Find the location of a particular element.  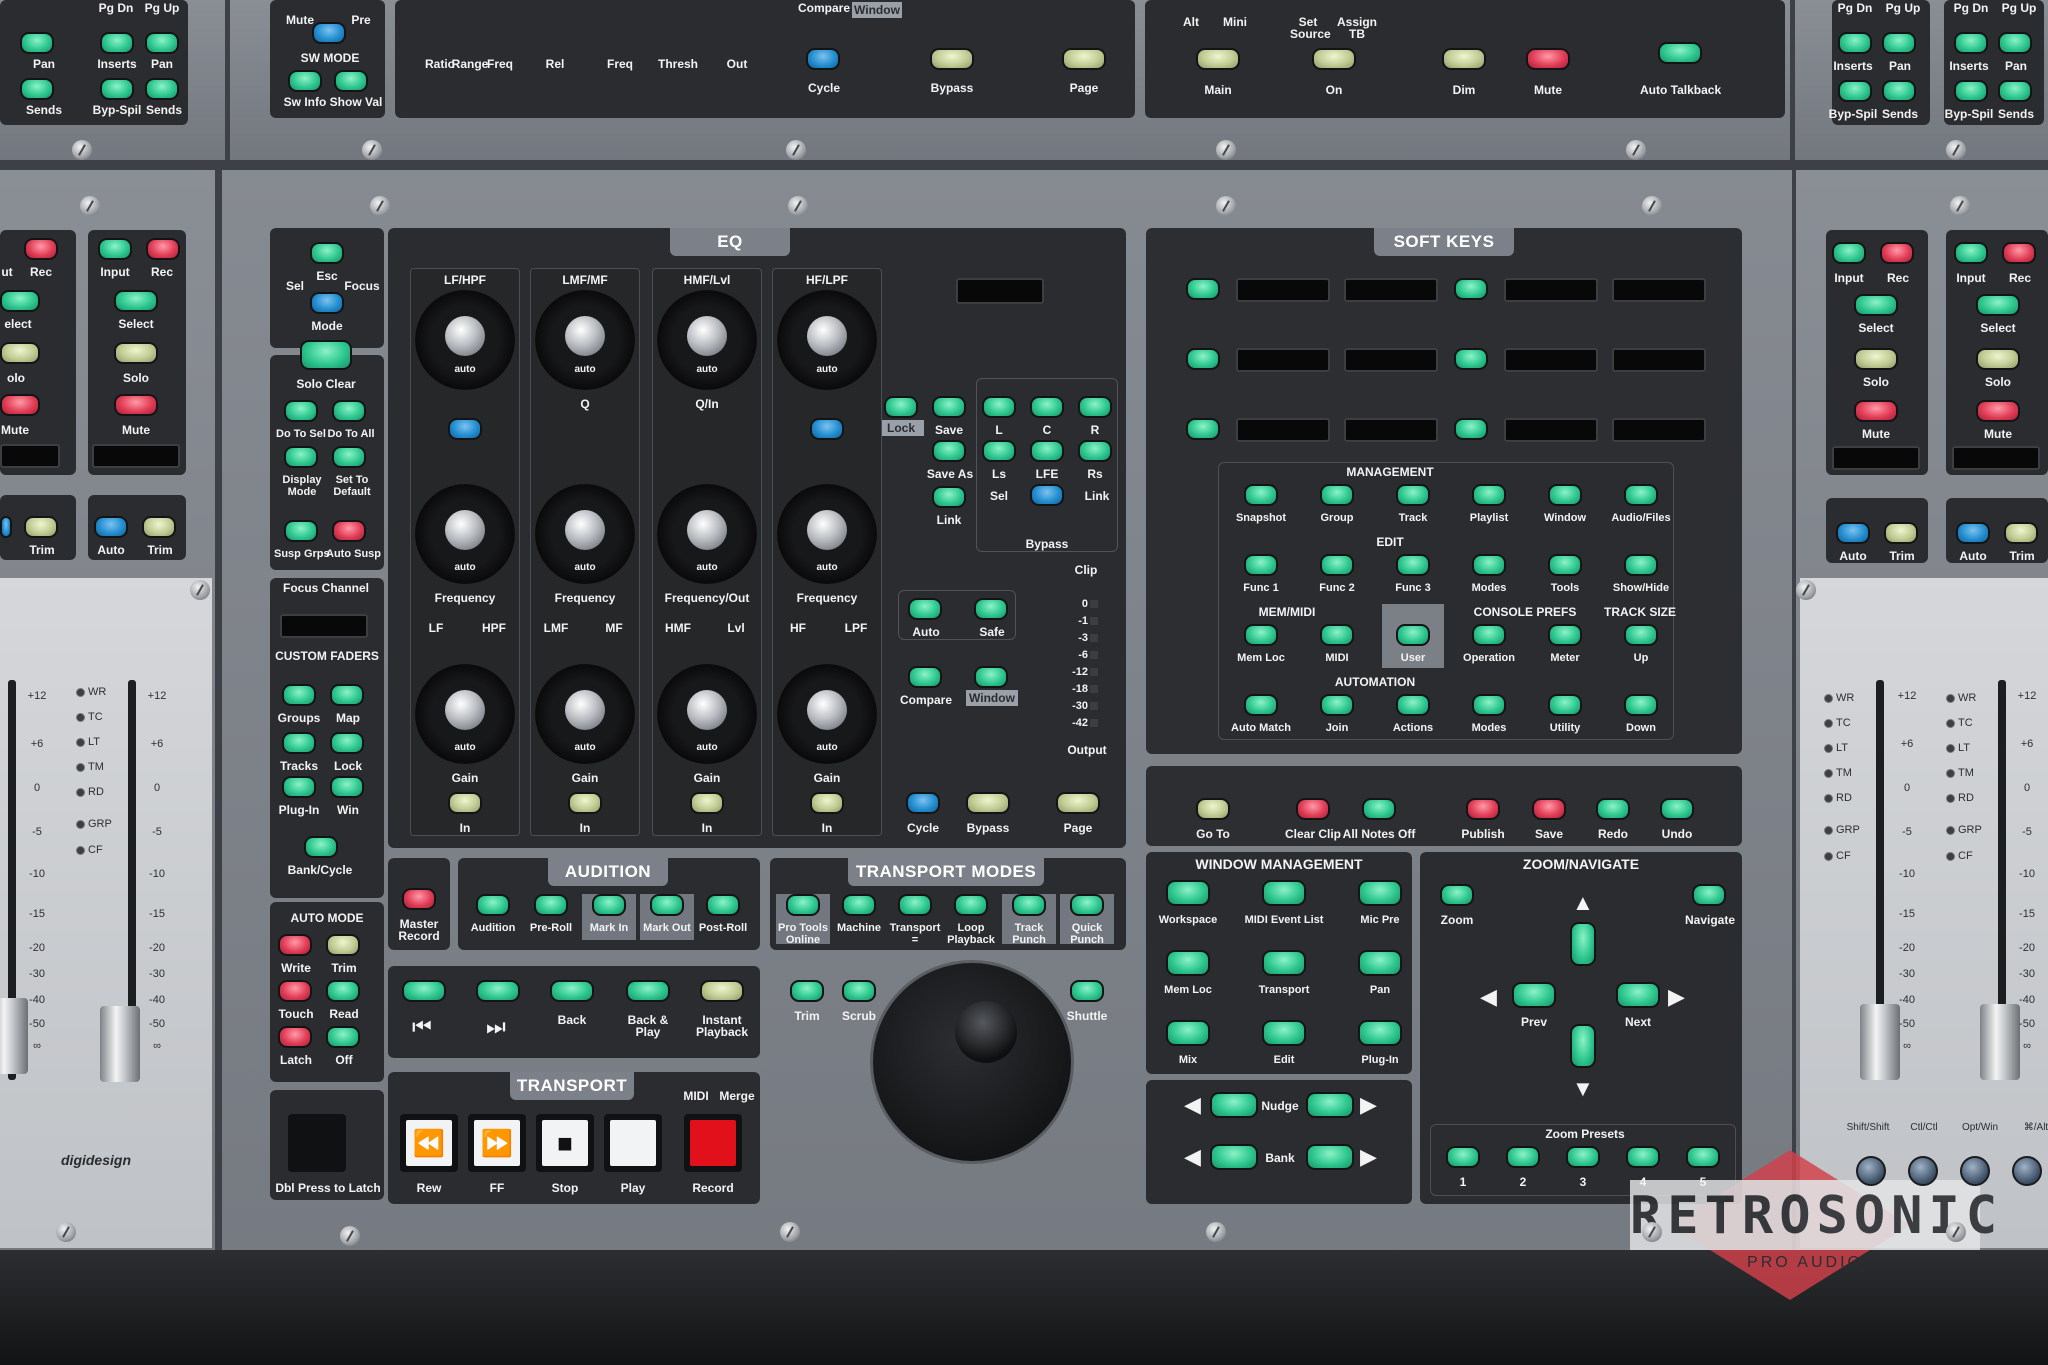

mem-loc-key is located at coordinates (1261, 635).